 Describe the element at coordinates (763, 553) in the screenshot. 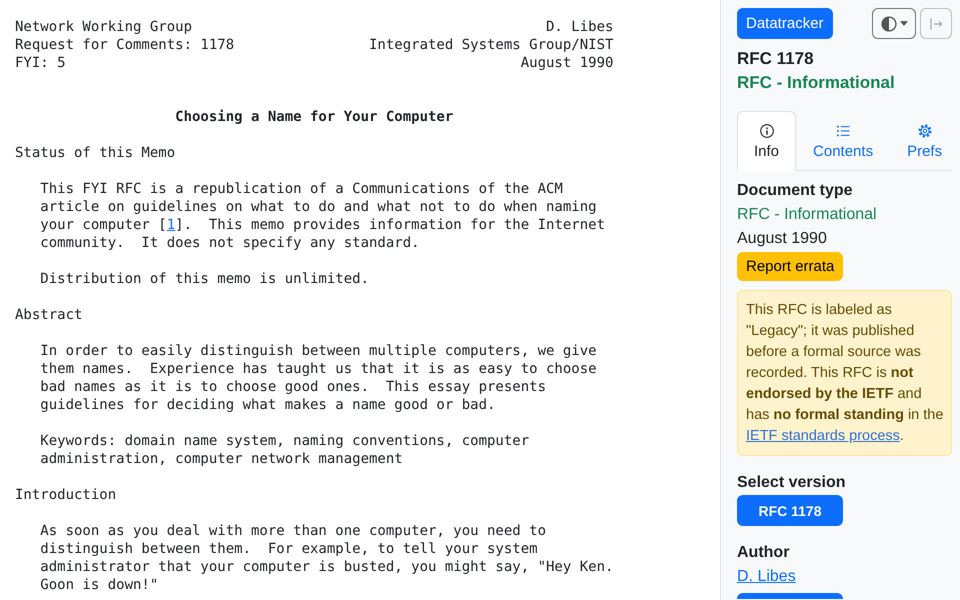

I see `field-heading: Author` at that location.